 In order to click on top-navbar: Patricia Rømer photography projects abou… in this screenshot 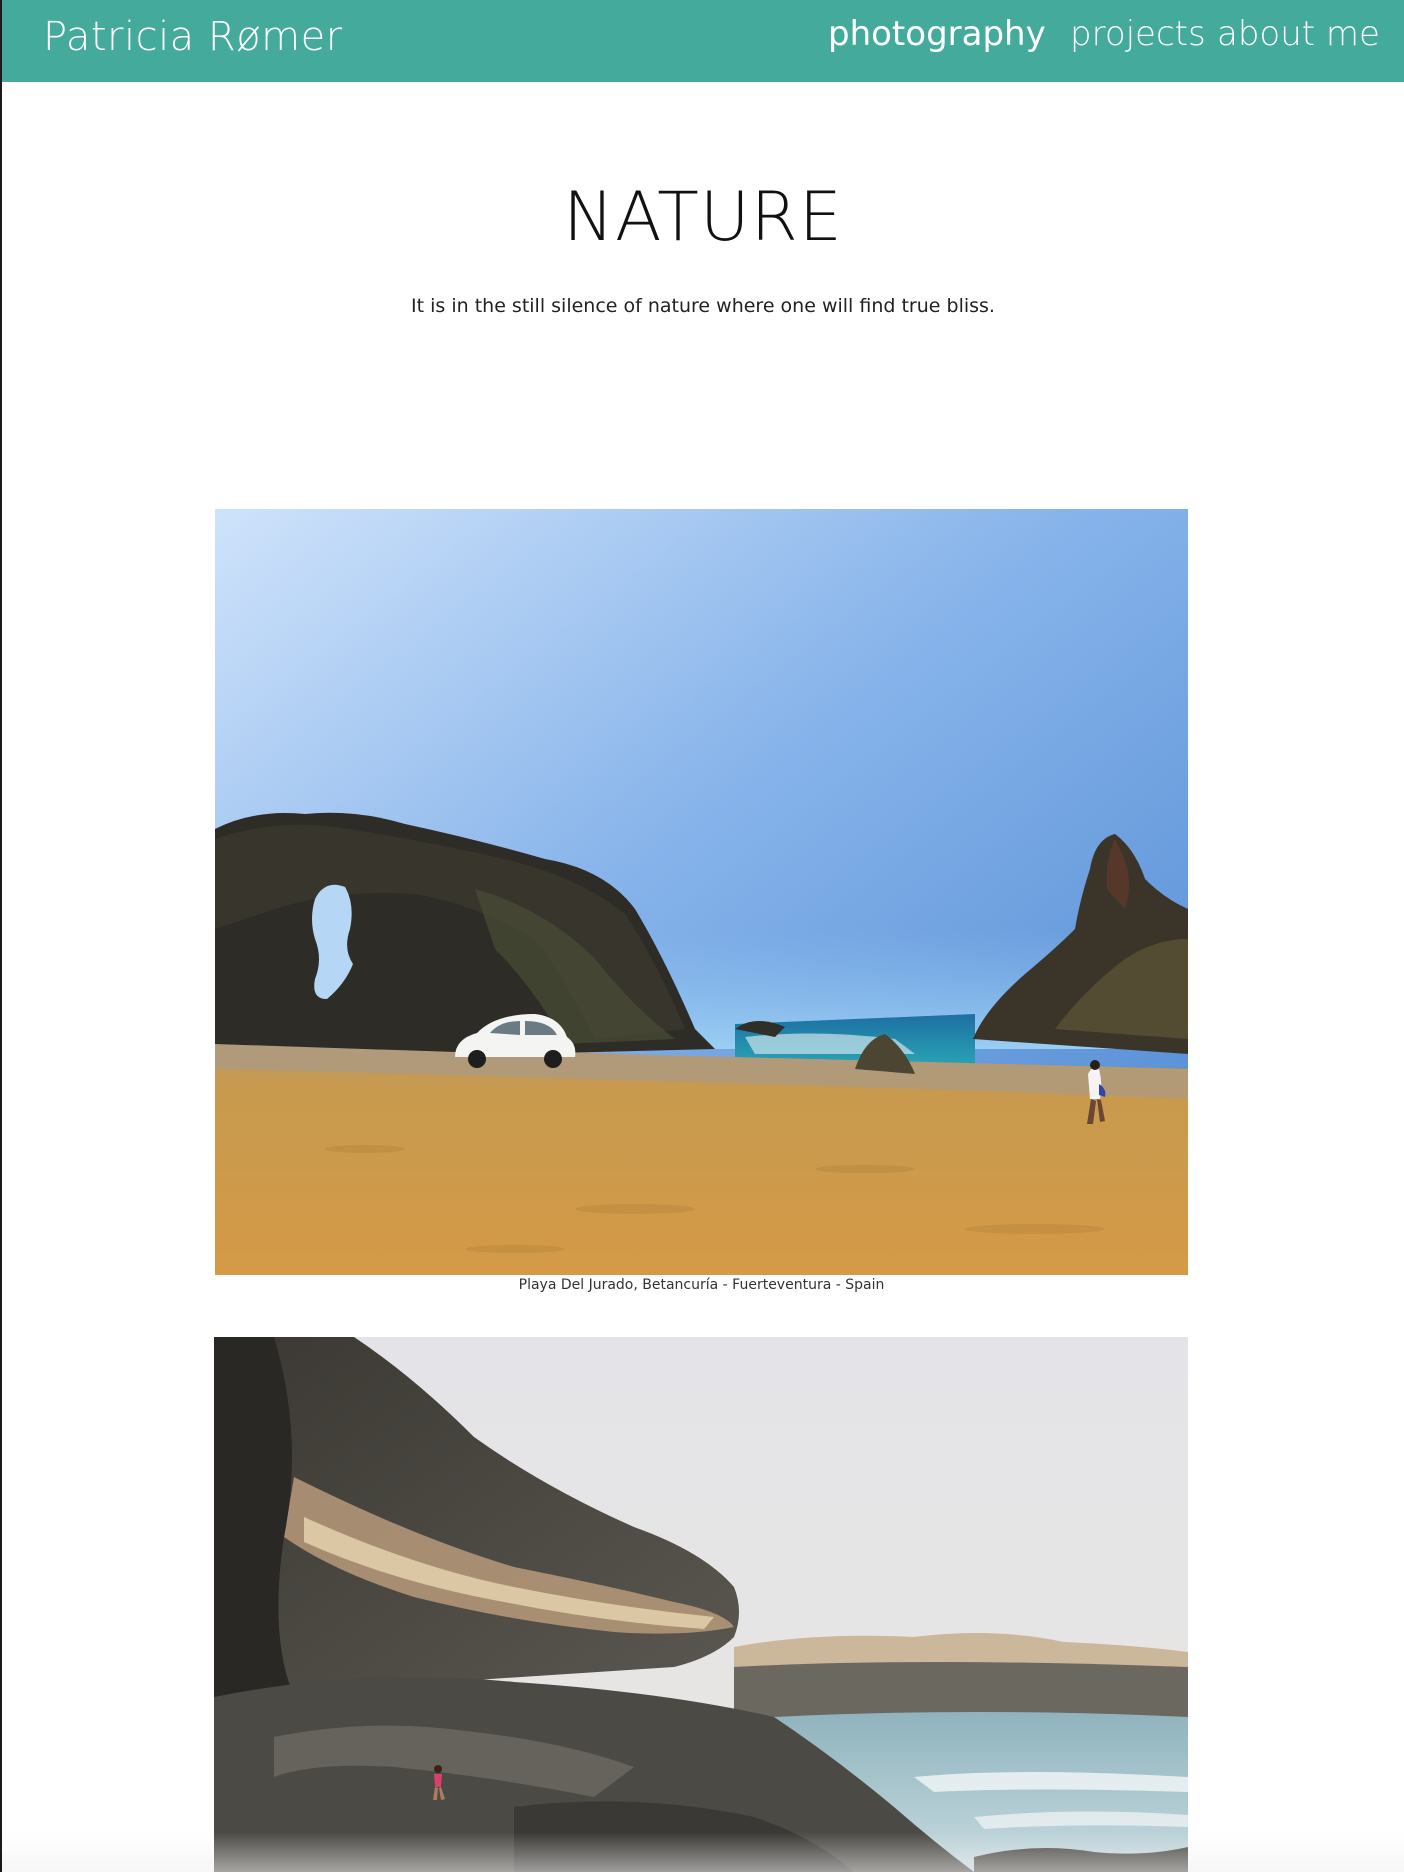, I will do `click(703, 41)`.